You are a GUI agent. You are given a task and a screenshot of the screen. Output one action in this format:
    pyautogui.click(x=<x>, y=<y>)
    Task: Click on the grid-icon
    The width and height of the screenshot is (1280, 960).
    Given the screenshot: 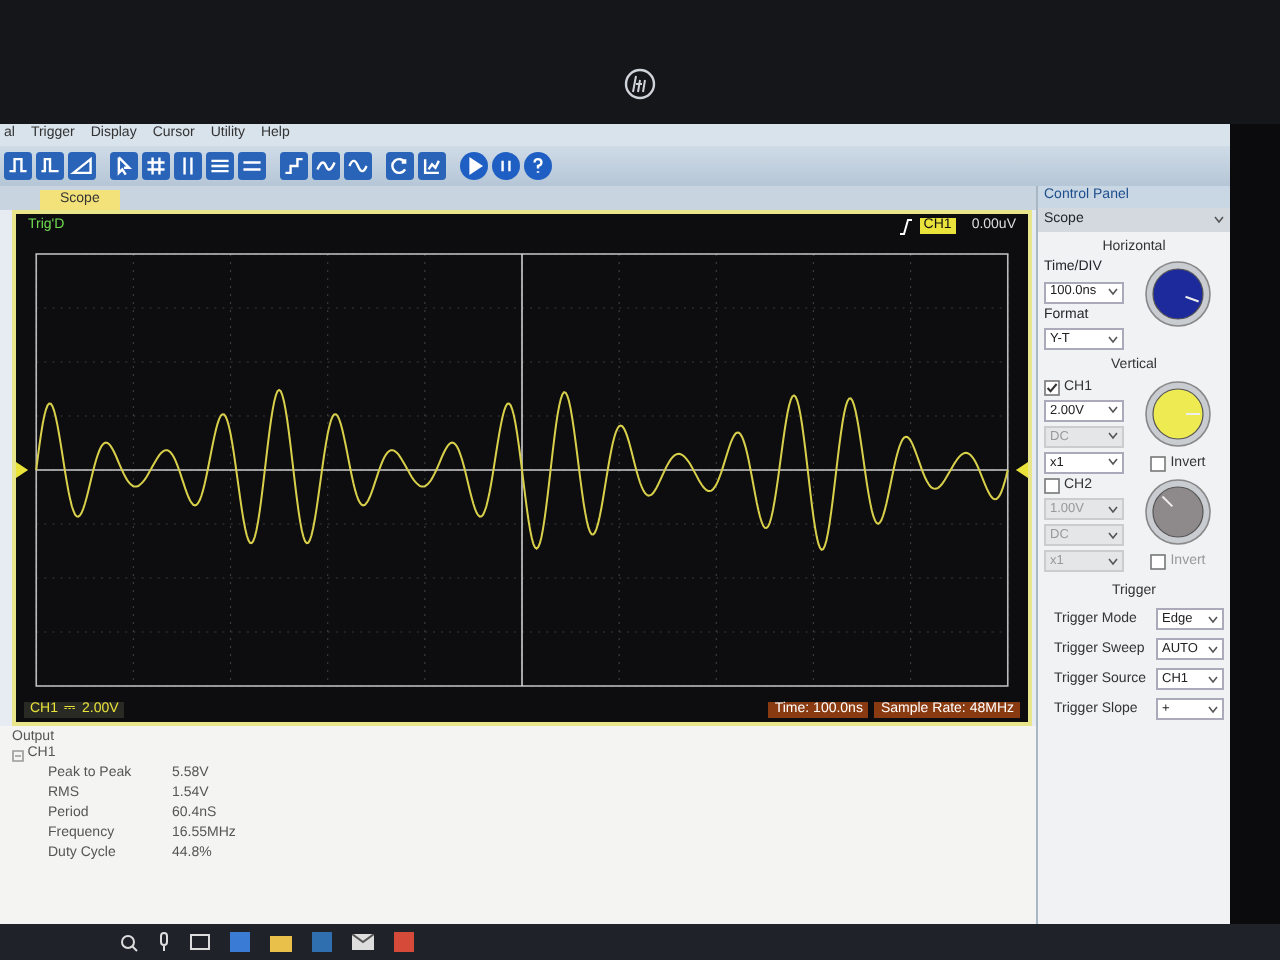 What is the action you would take?
    pyautogui.click(x=156, y=166)
    